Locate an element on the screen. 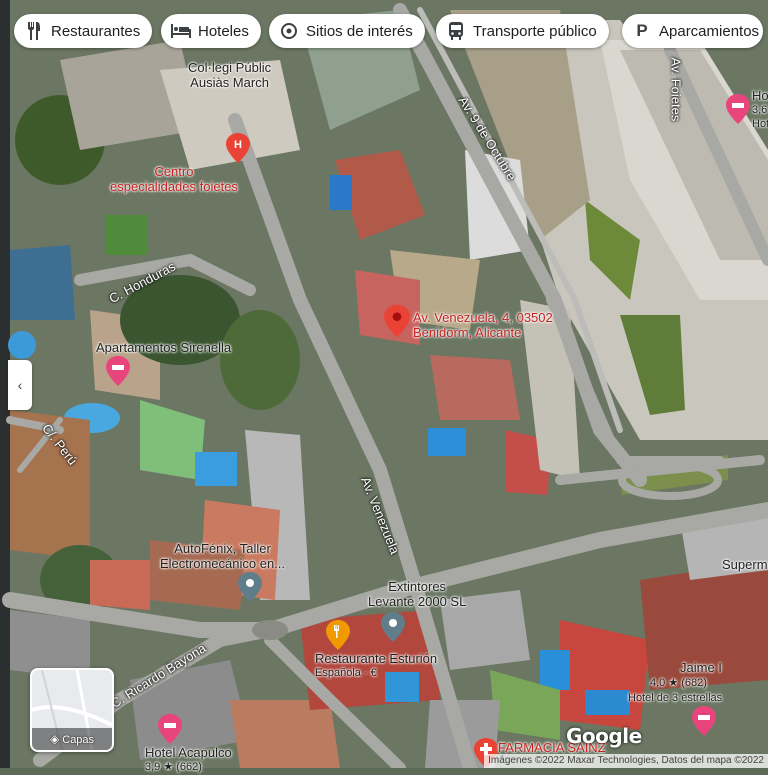  attraction-icon is located at coordinates (289, 31).